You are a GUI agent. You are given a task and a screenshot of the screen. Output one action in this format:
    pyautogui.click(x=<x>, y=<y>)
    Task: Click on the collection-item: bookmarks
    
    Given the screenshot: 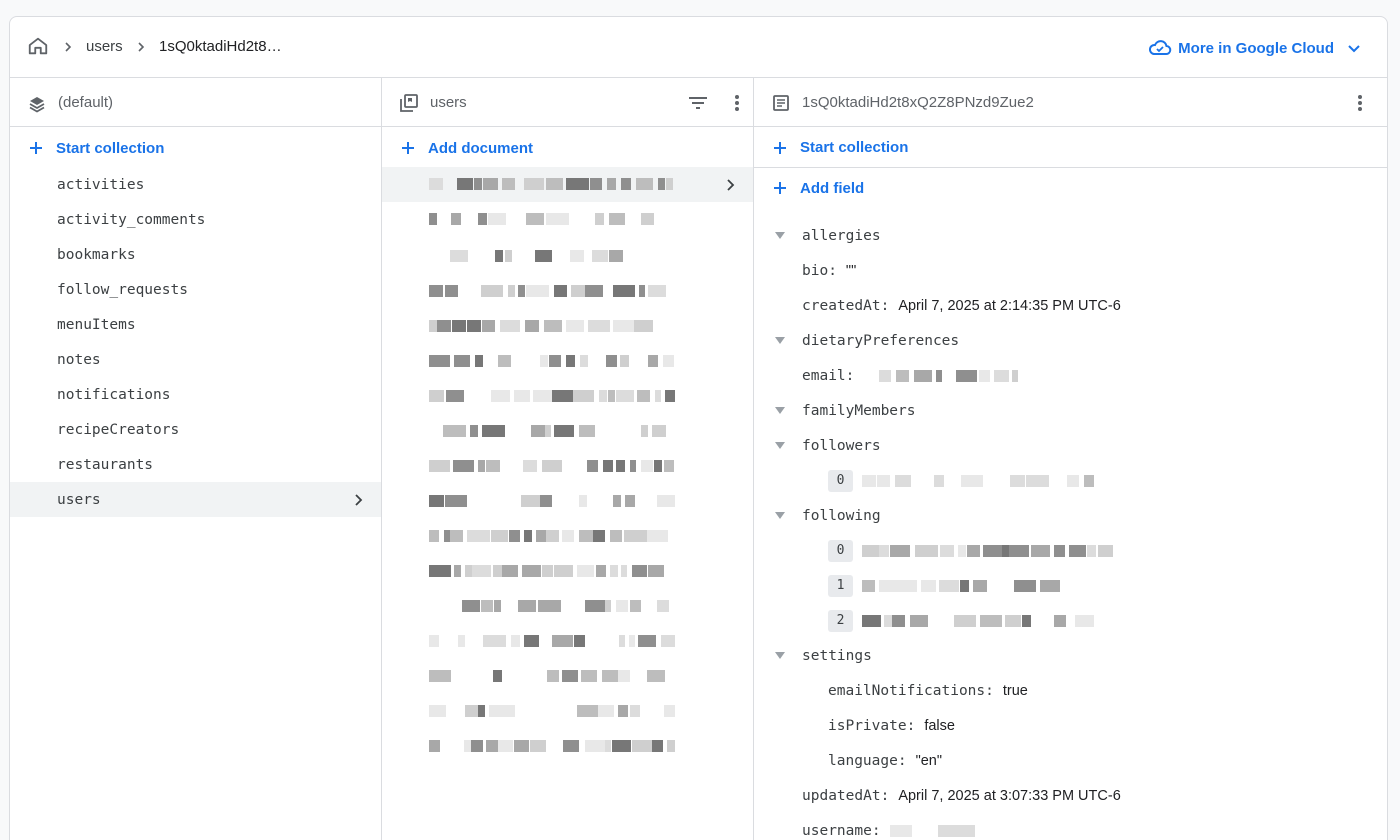 What is the action you would take?
    pyautogui.click(x=195, y=254)
    